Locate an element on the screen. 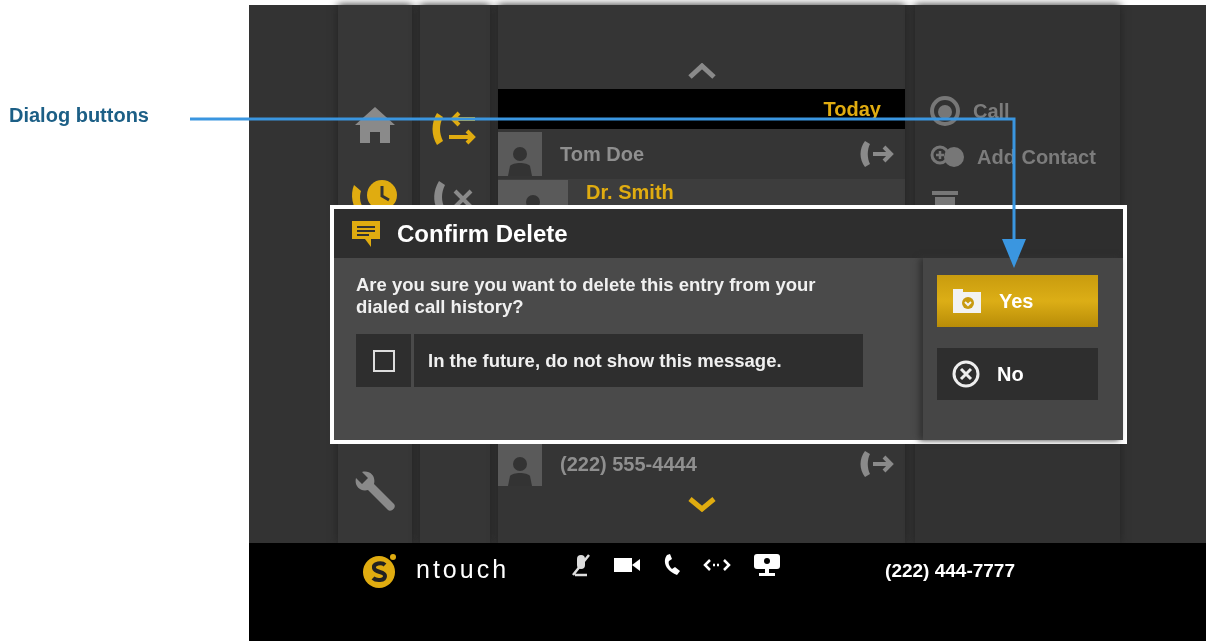 Image resolution: width=1206 pixels, height=641 pixels. call-history-row: Tom Doe is located at coordinates (701, 154).